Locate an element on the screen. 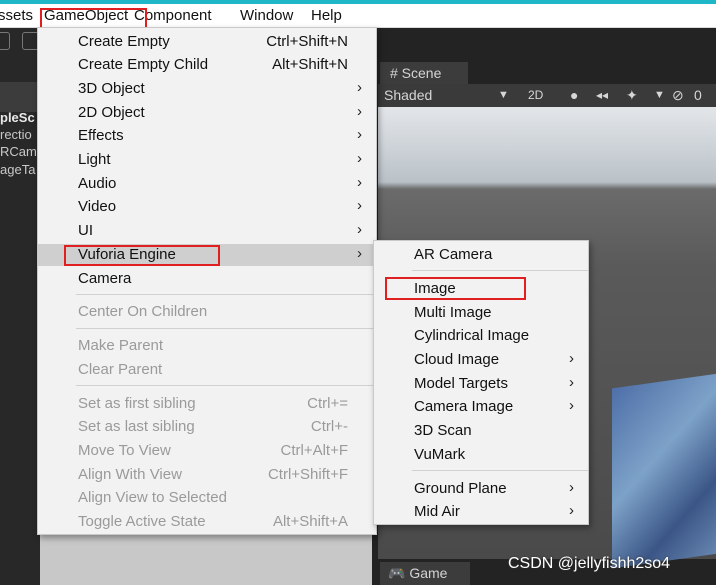 This screenshot has height=585, width=716. submenu-item-ar-camera: AR Camera is located at coordinates (481, 255).